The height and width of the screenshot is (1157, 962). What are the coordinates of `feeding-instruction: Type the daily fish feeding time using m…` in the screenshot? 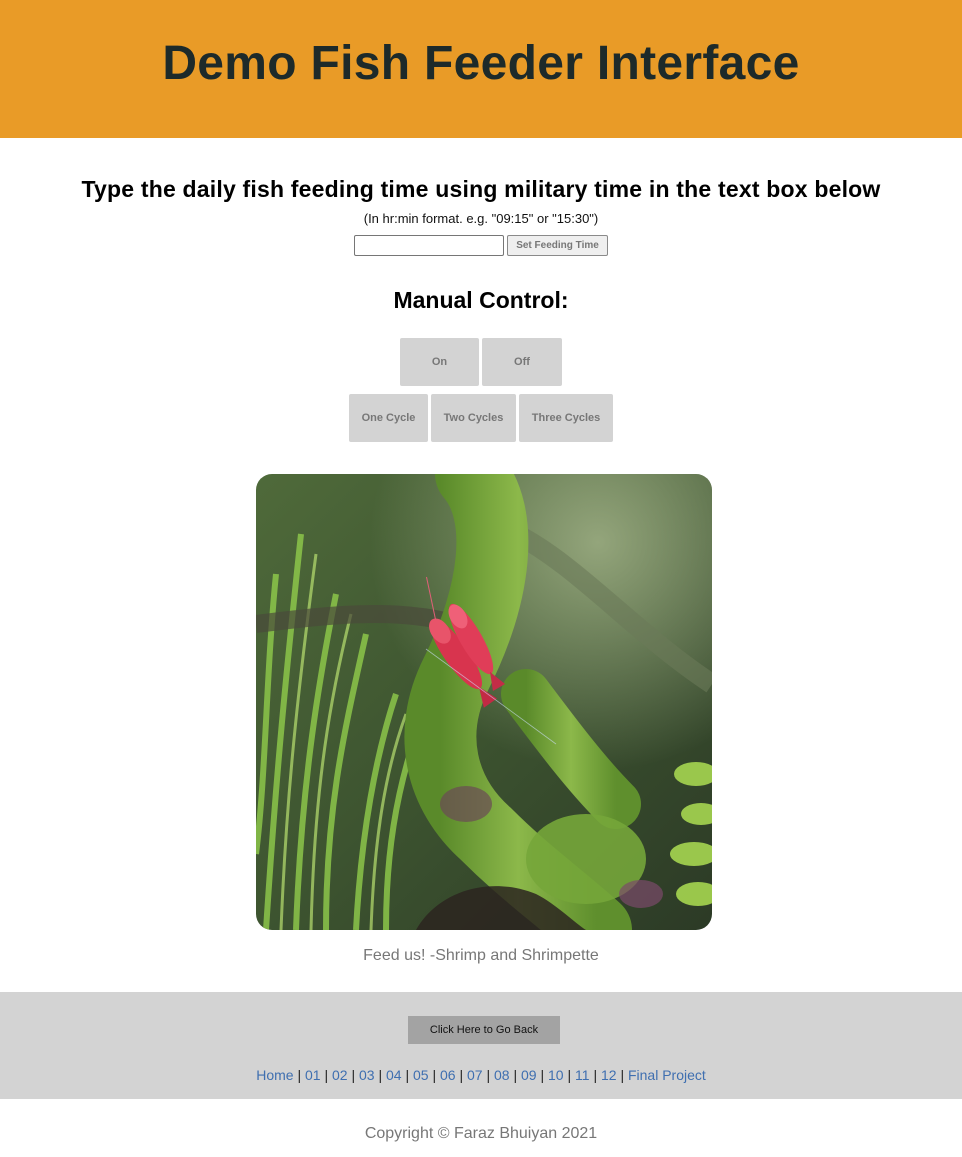 It's located at (481, 189).